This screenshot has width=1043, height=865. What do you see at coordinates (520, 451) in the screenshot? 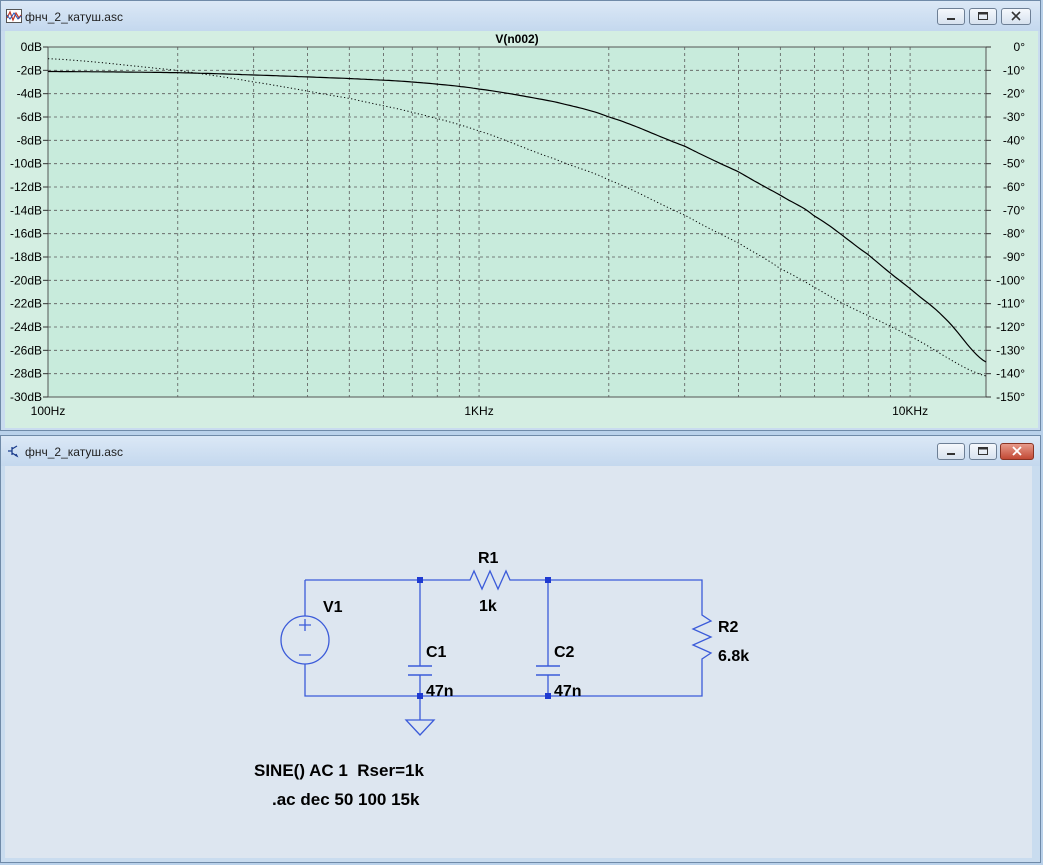
I see `schematic-window-titlebar: фнч_2_катуш.asc` at bounding box center [520, 451].